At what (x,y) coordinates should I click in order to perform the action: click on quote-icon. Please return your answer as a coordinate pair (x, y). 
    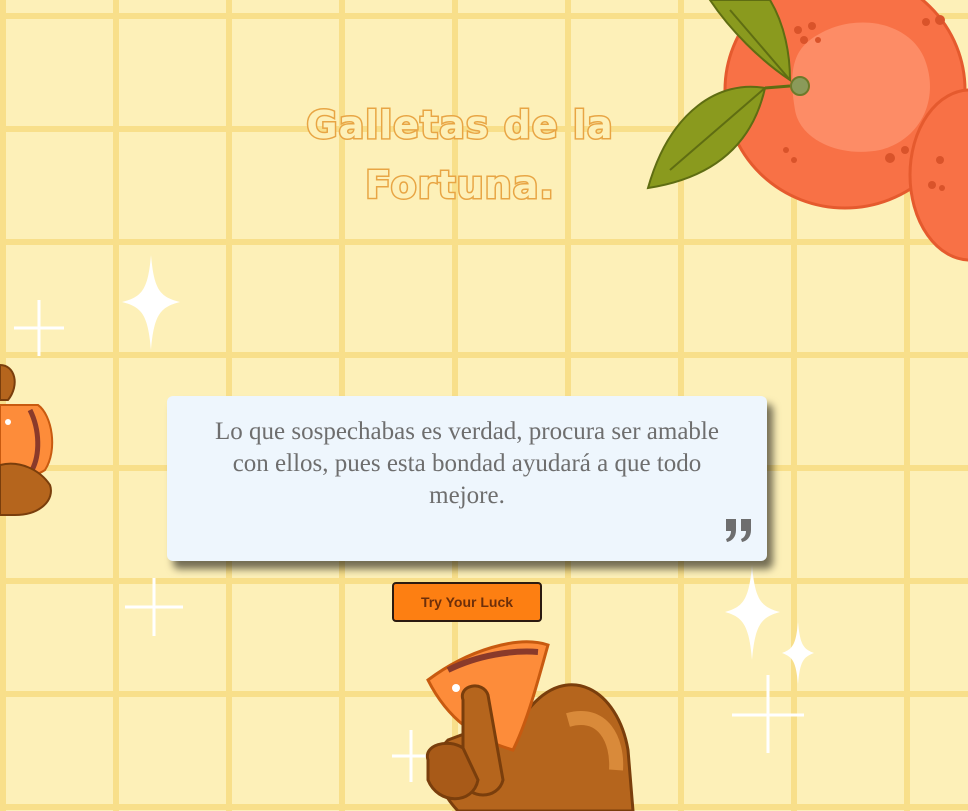
    Looking at the image, I should click on (738, 530).